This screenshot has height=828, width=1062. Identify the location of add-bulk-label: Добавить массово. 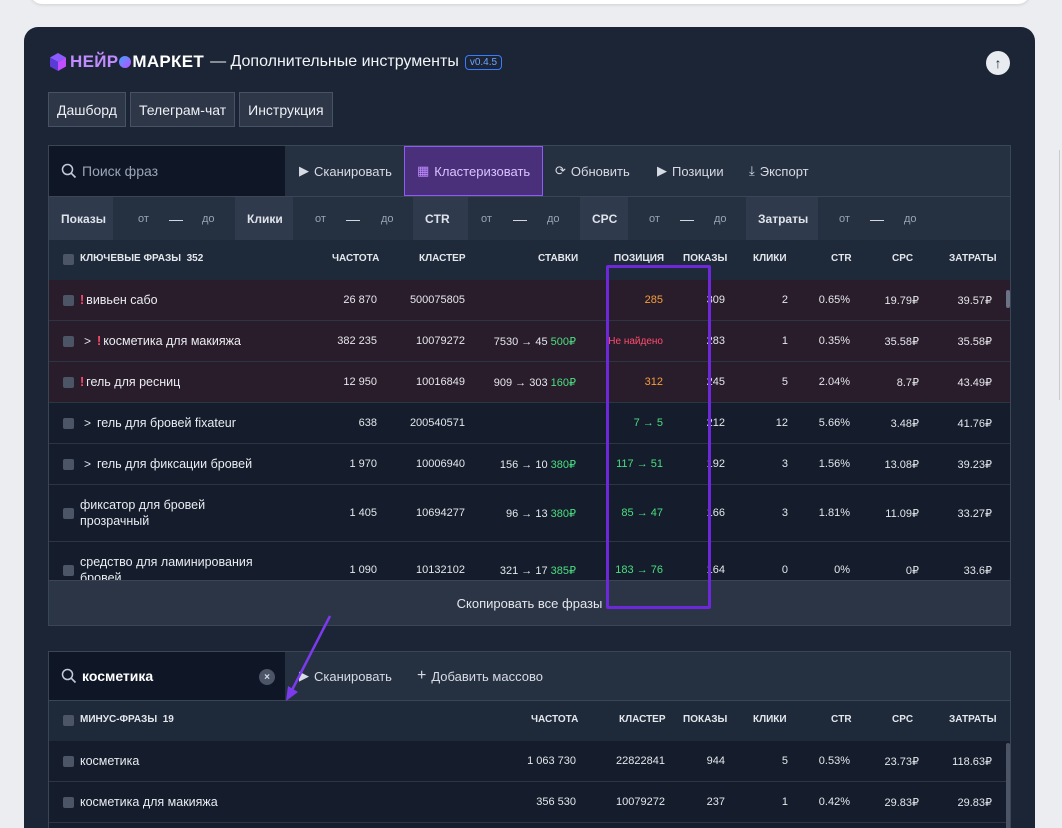
(487, 676).